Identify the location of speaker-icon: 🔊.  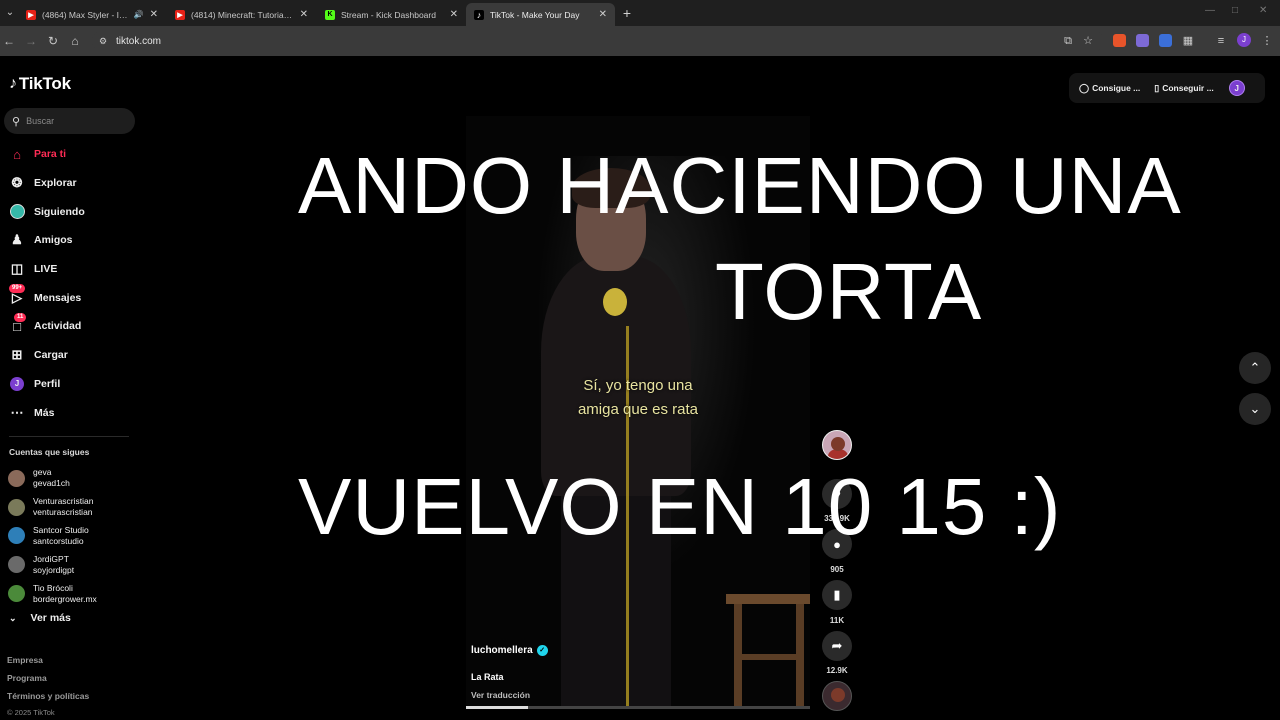
(139, 14).